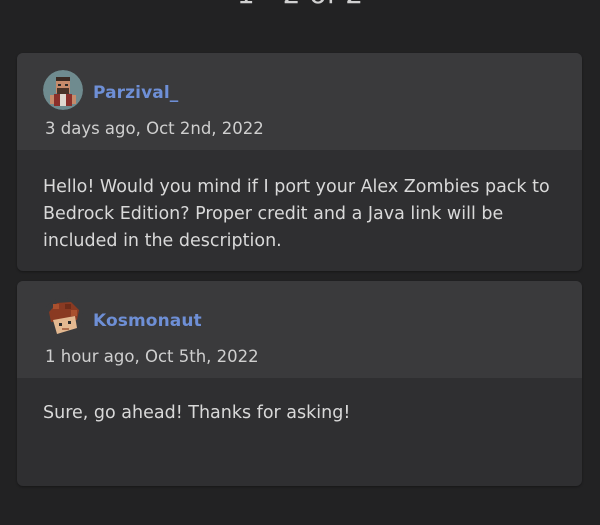 This screenshot has width=600, height=525. What do you see at coordinates (152, 356) in the screenshot?
I see `comment-timestamp: 1 hour ago, Oct 5th, 2022` at bounding box center [152, 356].